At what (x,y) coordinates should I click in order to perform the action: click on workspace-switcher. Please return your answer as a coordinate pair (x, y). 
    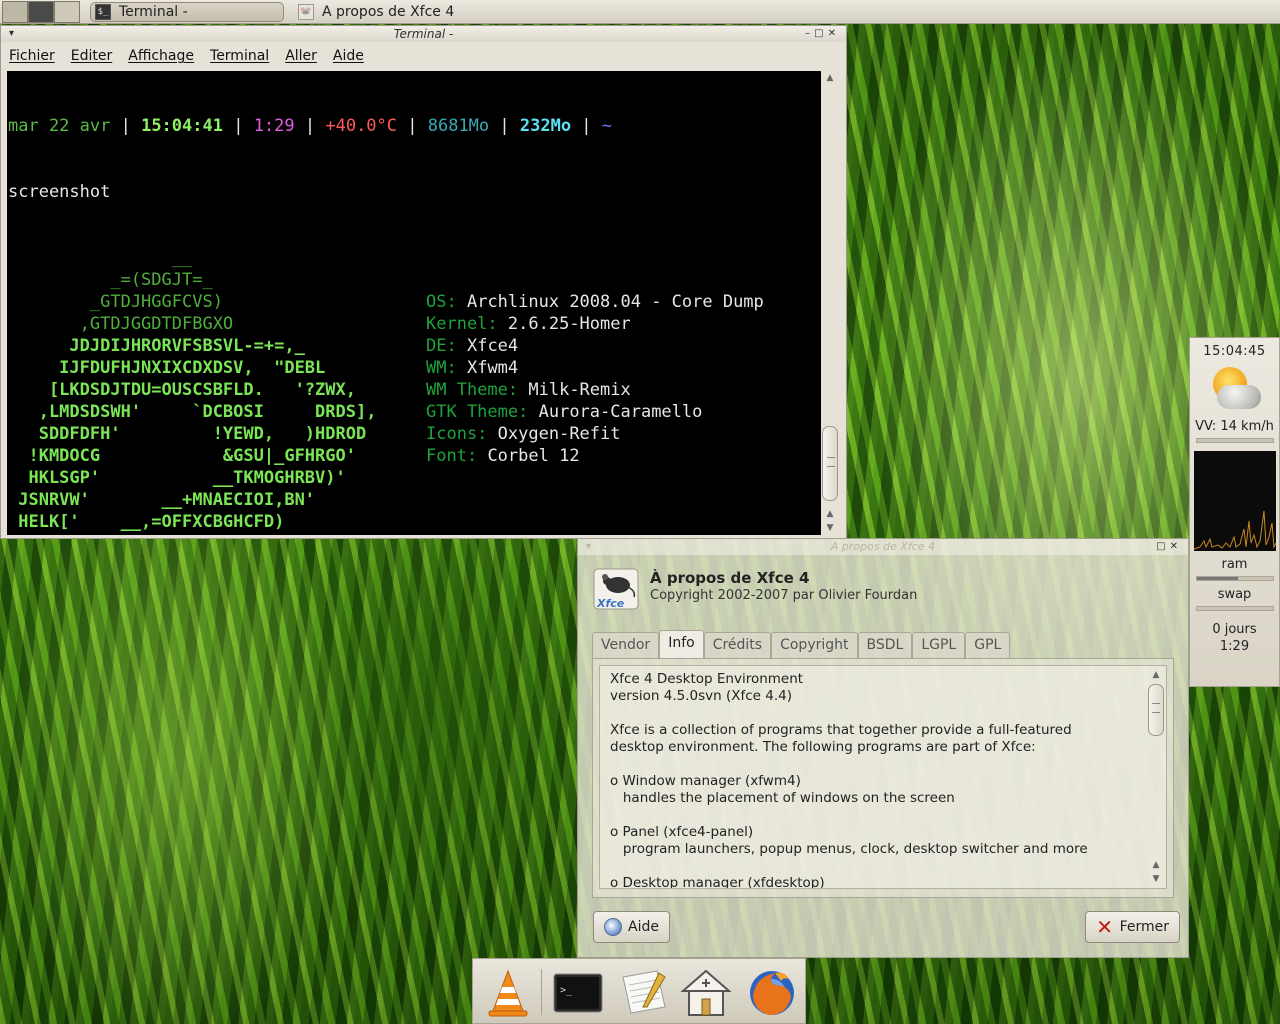
    Looking at the image, I should click on (41, 11).